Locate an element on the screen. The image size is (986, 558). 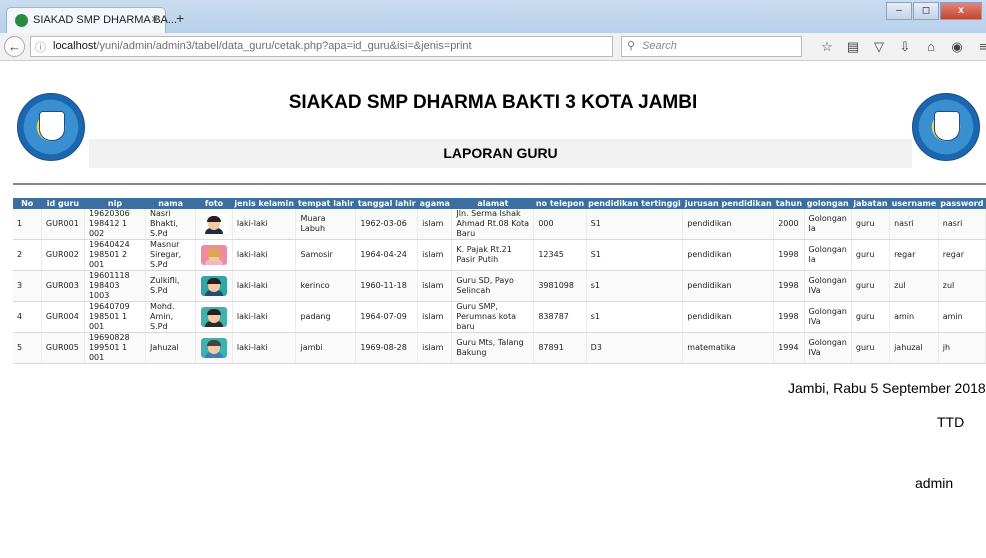
home-icon: ⌂ is located at coordinates (931, 47).